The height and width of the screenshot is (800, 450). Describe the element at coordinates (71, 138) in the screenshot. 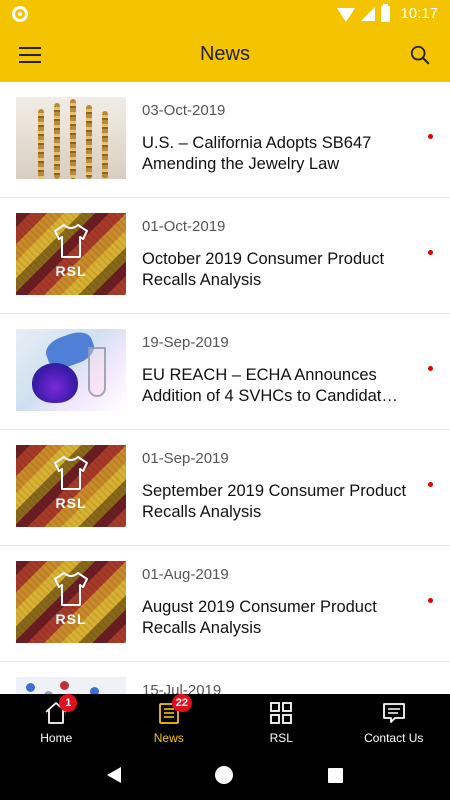

I see `jewelry-thumbnail` at that location.